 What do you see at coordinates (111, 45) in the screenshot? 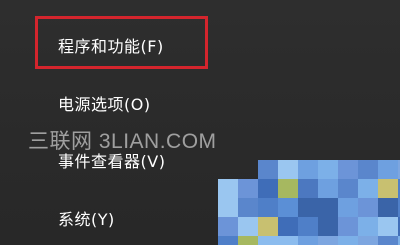
I see `menu-item-programs-and-features: 程序和功能(F)` at bounding box center [111, 45].